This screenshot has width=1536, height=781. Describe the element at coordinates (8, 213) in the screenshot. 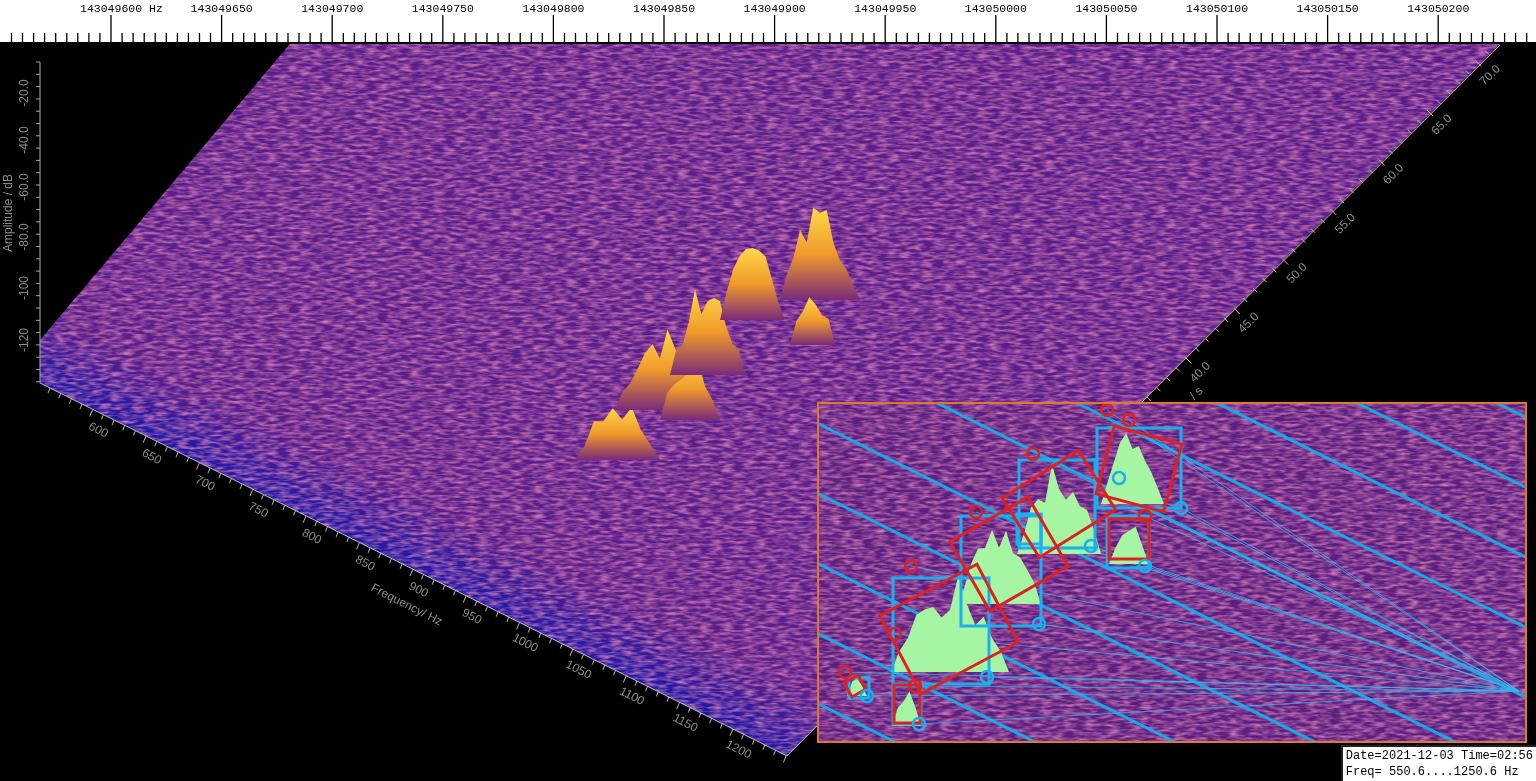

I see `axis-title: Amplitude / dB` at that location.